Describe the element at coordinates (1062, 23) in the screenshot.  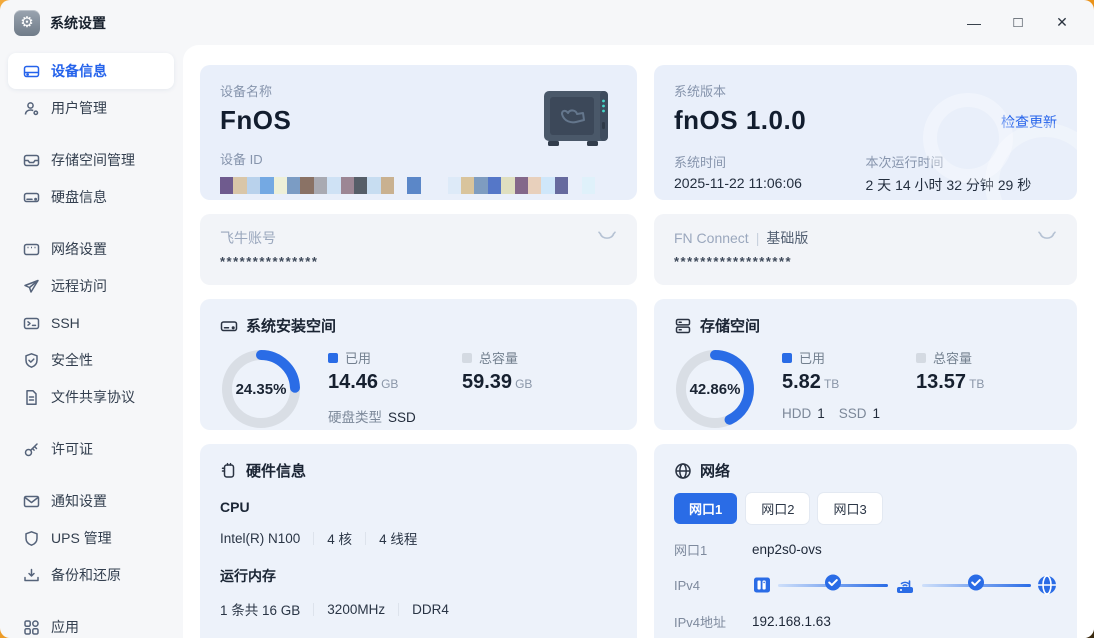
I see `close-button: ✕` at that location.